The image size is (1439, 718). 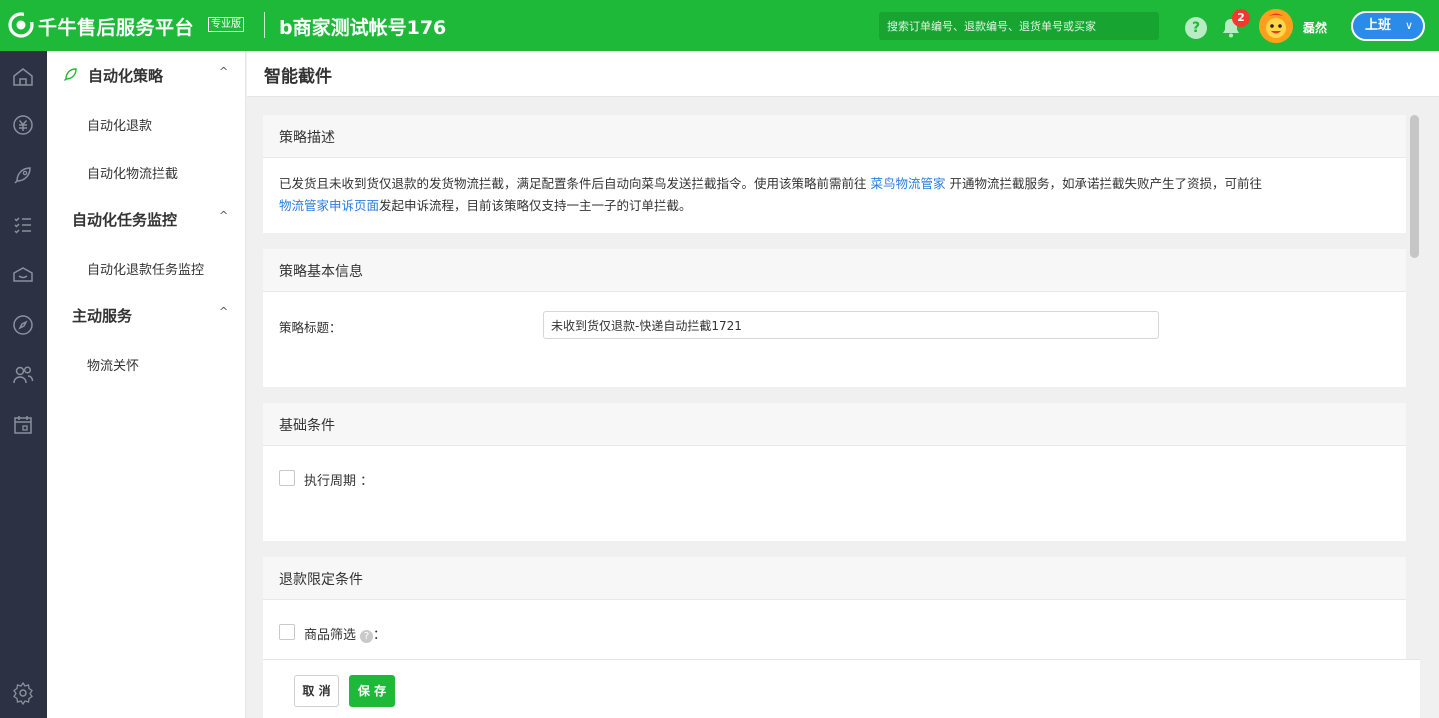 What do you see at coordinates (23, 275) in the screenshot?
I see `service-icon` at bounding box center [23, 275].